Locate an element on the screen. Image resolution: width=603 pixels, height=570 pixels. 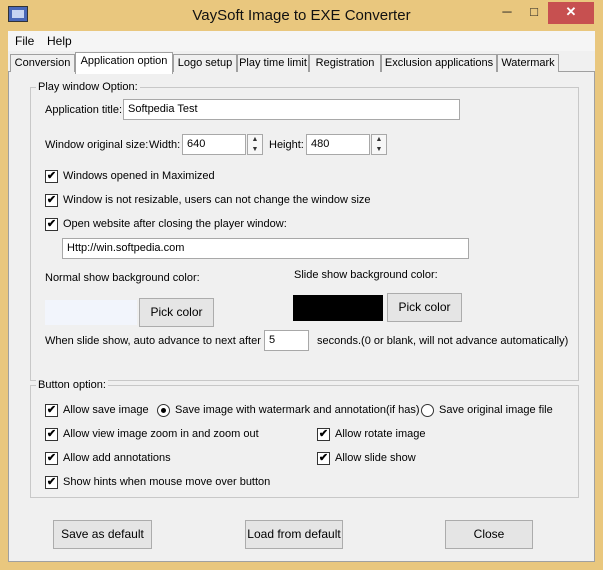
menu-file: File is located at coordinates (24, 41).